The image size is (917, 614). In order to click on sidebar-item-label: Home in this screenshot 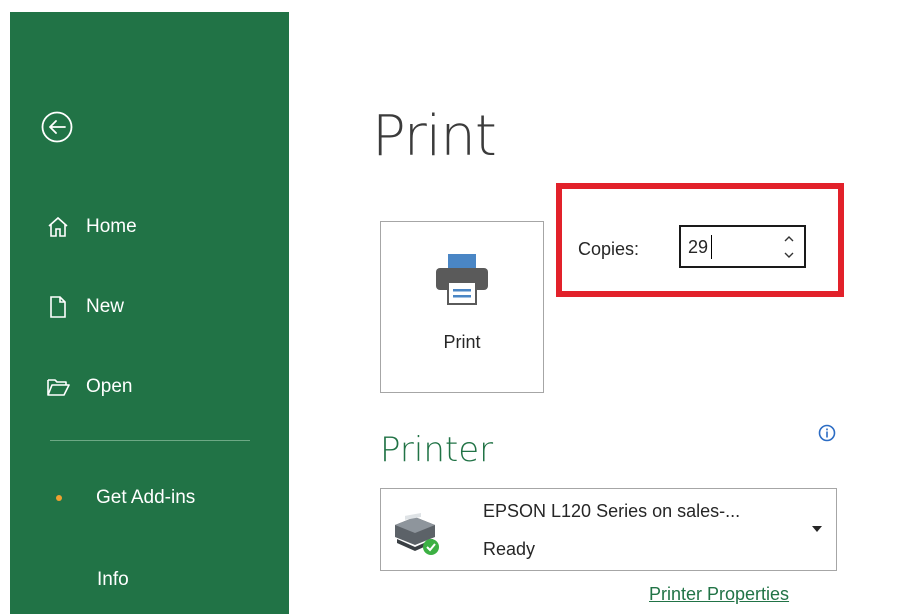, I will do `click(111, 226)`.